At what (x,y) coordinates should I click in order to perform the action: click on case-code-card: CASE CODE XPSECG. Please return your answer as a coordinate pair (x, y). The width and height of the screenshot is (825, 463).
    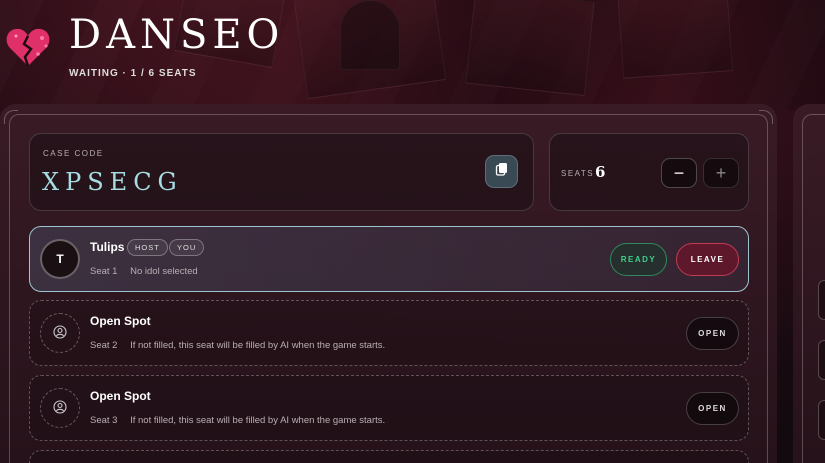
    Looking at the image, I should click on (281, 172).